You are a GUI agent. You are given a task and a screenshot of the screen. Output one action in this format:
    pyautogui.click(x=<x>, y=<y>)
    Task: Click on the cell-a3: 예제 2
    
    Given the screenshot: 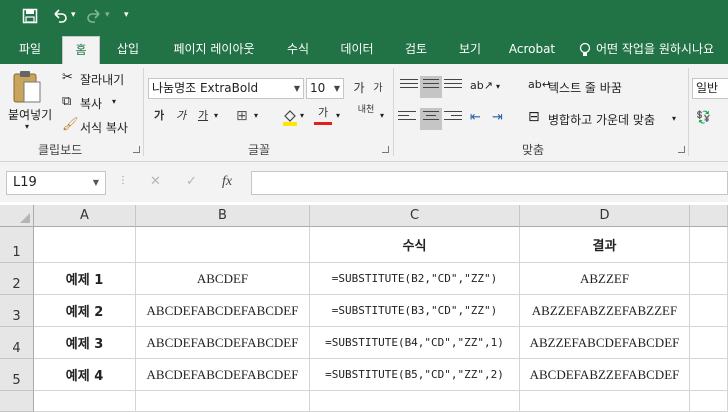 What is the action you would take?
    pyautogui.click(x=85, y=311)
    